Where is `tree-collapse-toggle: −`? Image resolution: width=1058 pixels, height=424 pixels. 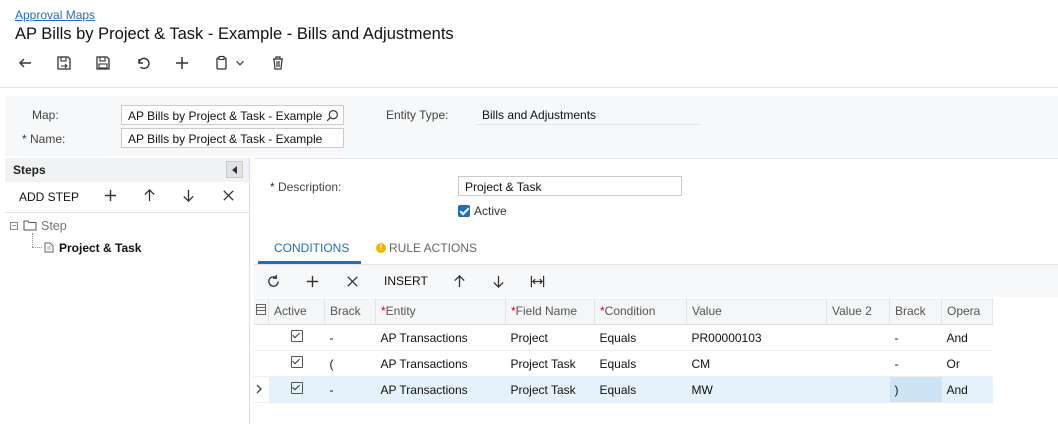 tree-collapse-toggle: − is located at coordinates (14, 226).